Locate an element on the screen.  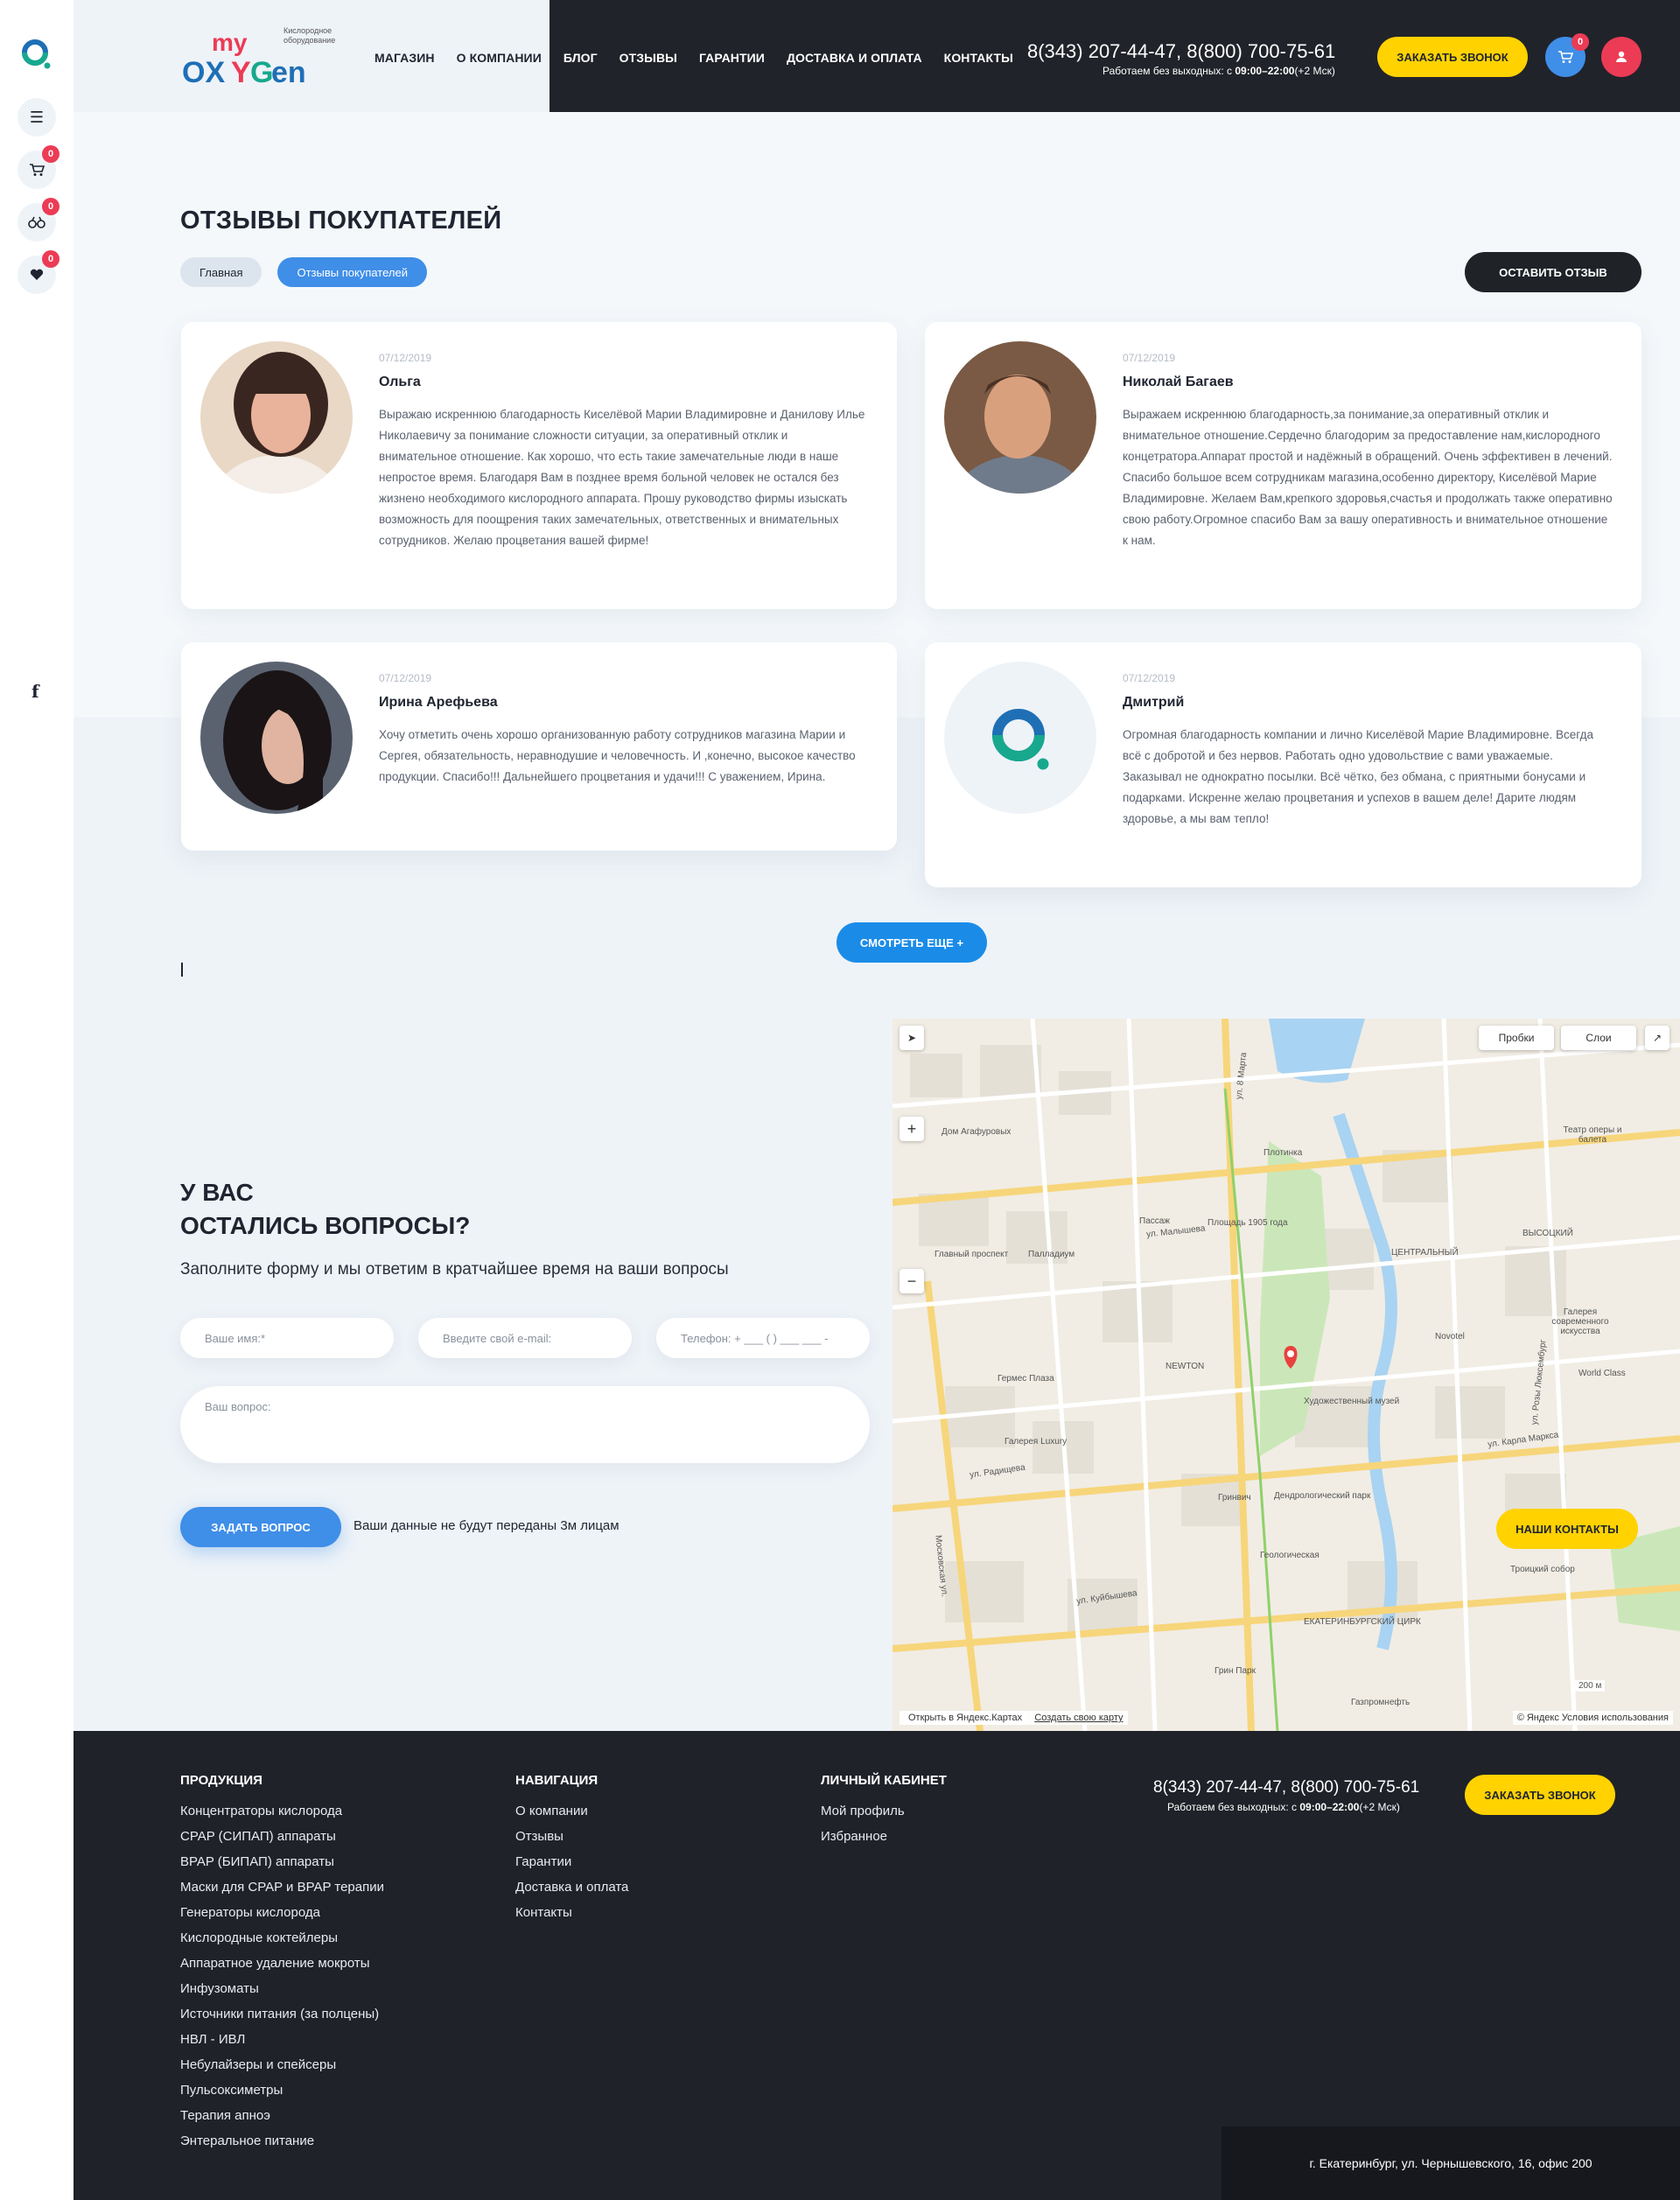
header-cart-button: 0 is located at coordinates (1567, 55).